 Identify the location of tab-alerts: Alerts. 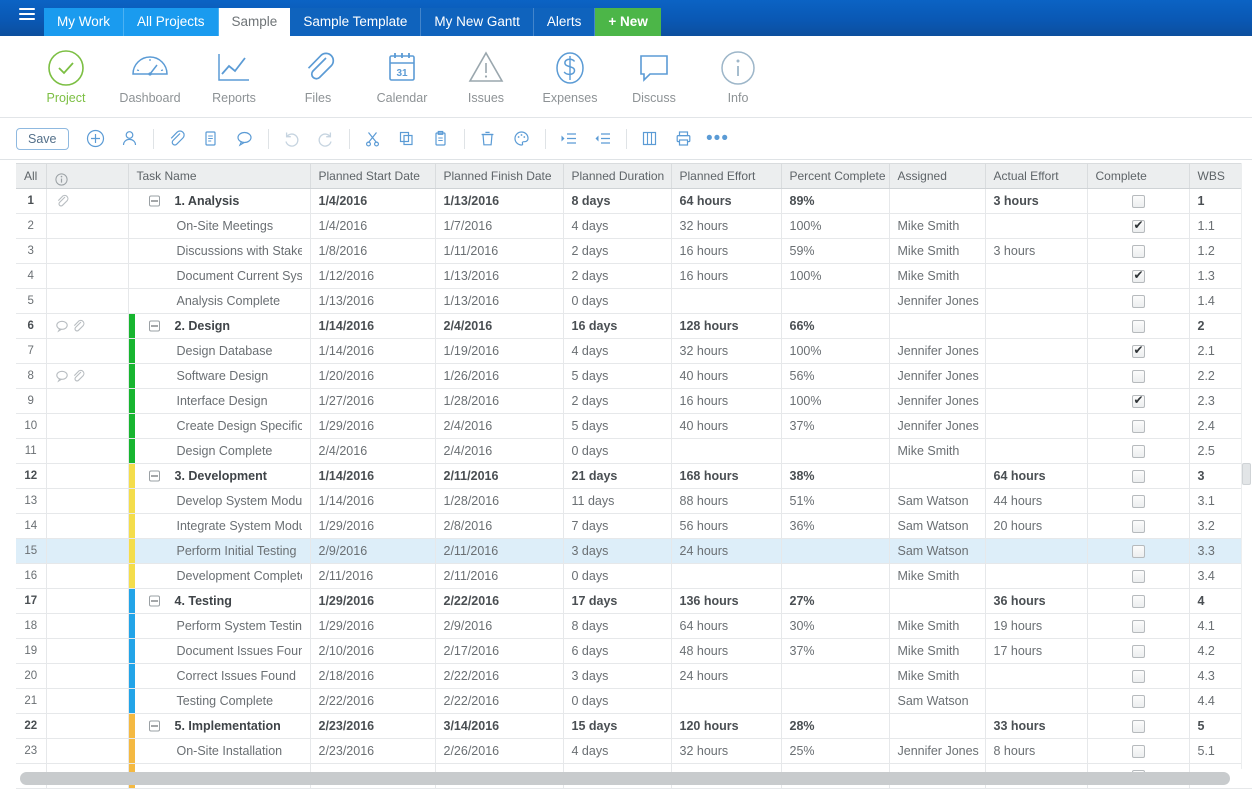
(564, 22).